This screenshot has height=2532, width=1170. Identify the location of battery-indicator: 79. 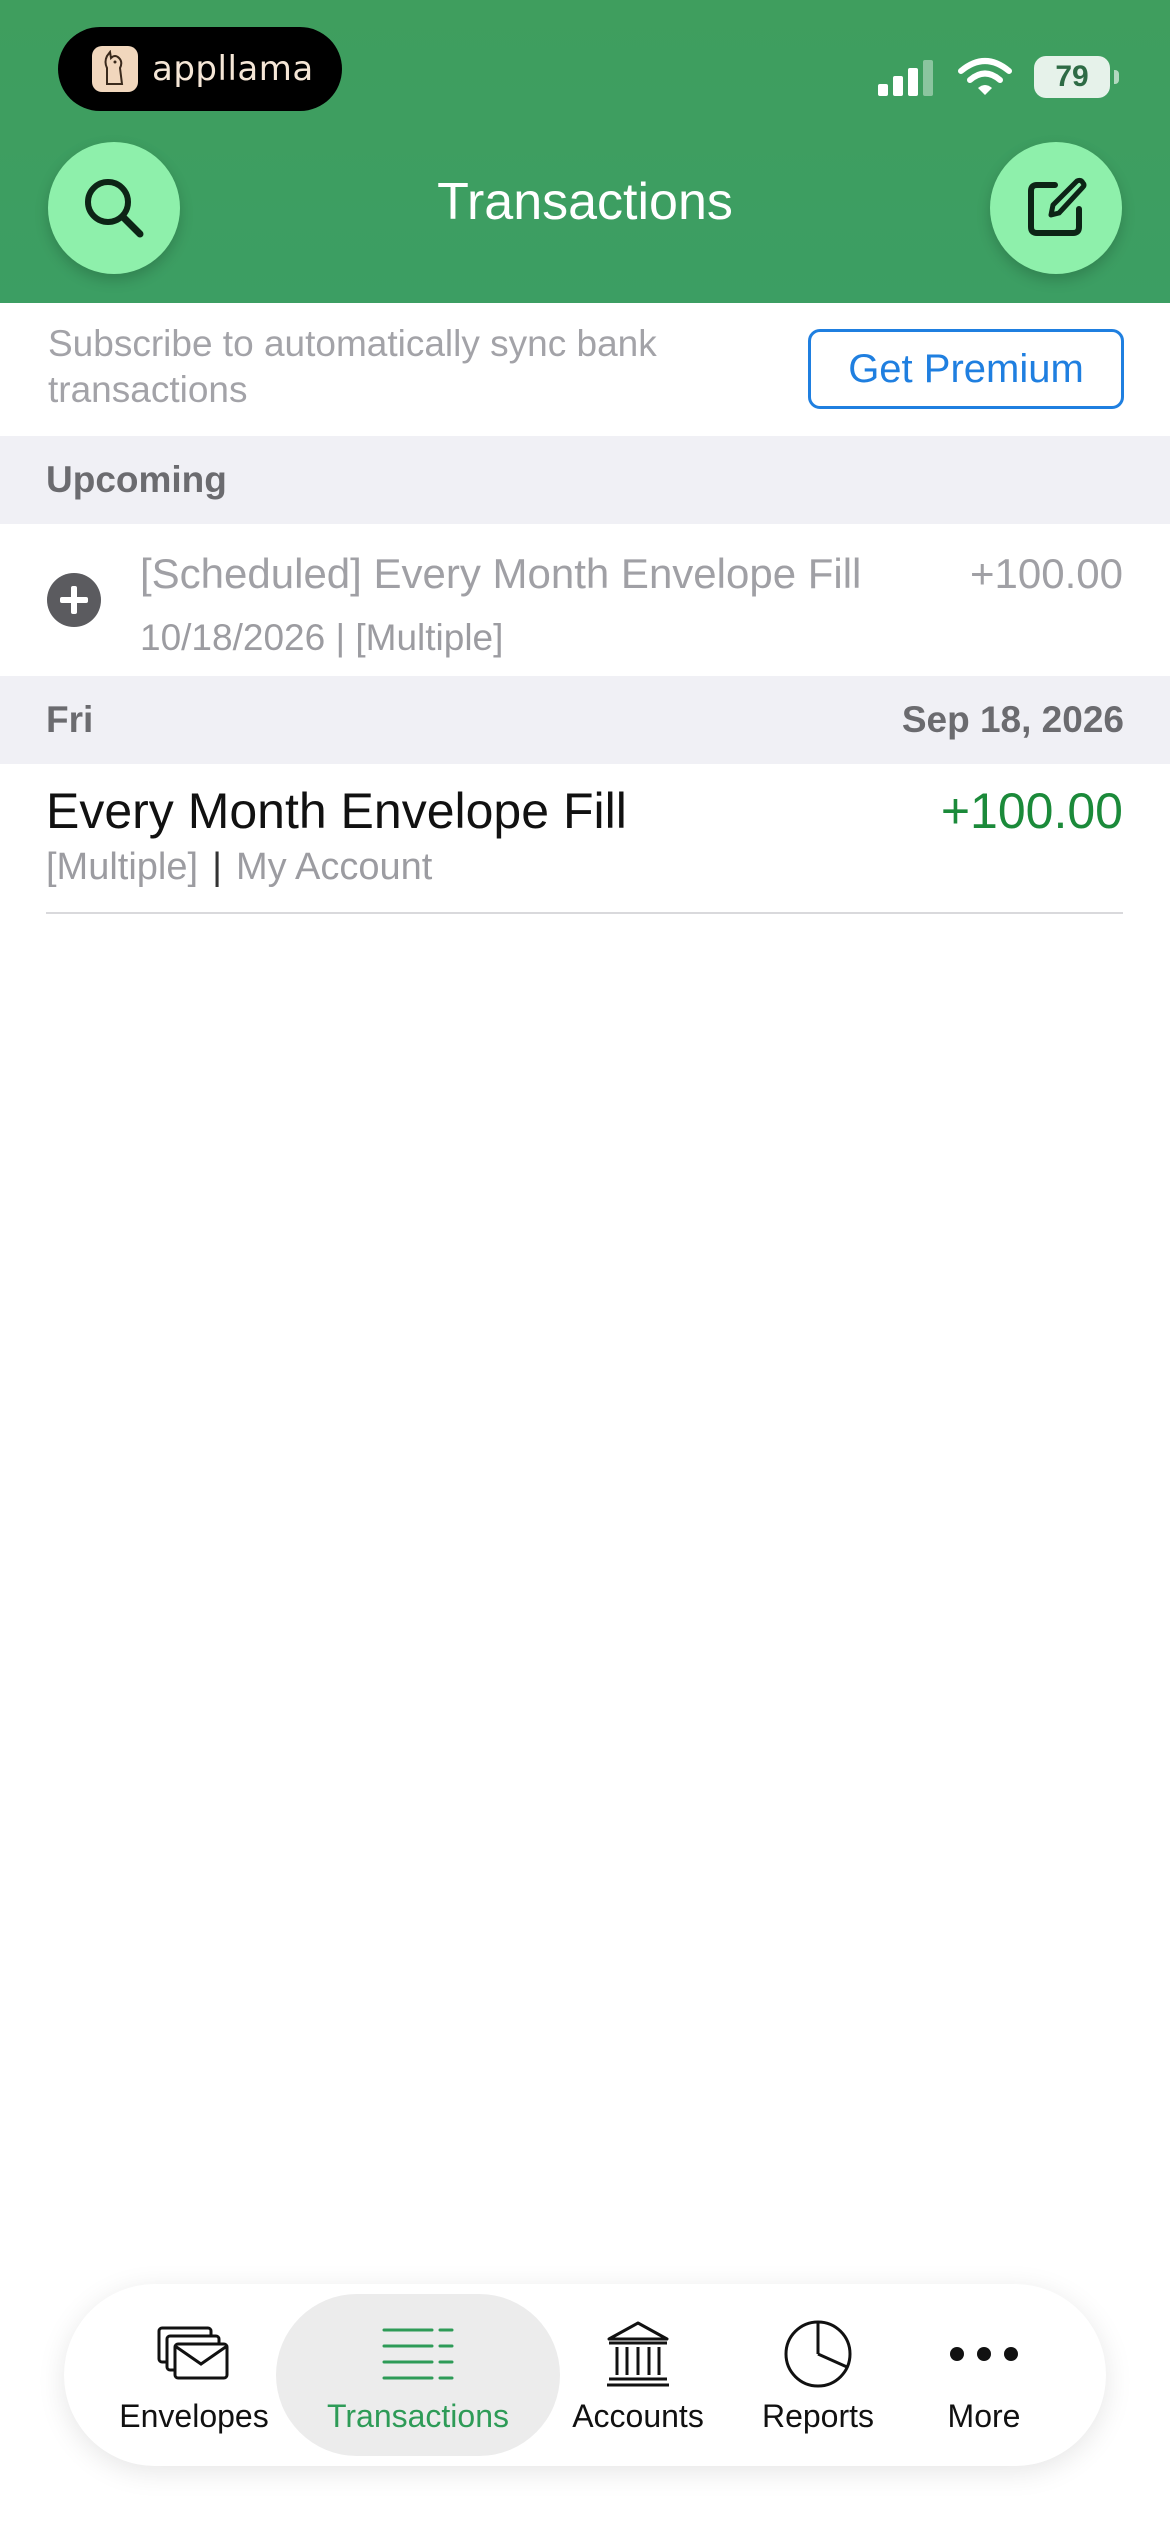
(1076, 77).